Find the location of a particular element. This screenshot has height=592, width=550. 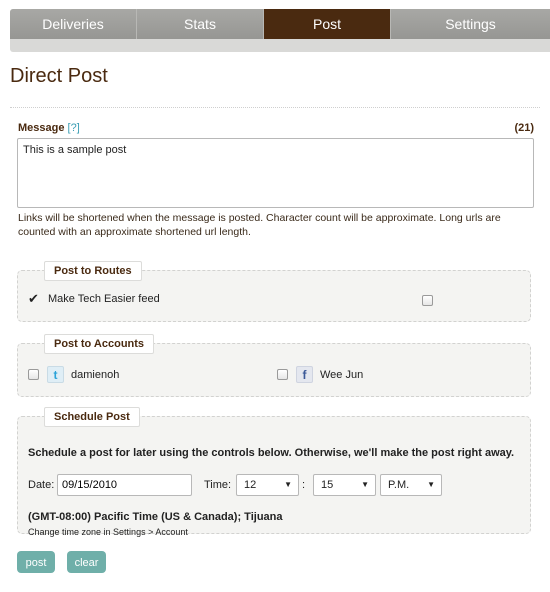

date-input is located at coordinates (124, 485).